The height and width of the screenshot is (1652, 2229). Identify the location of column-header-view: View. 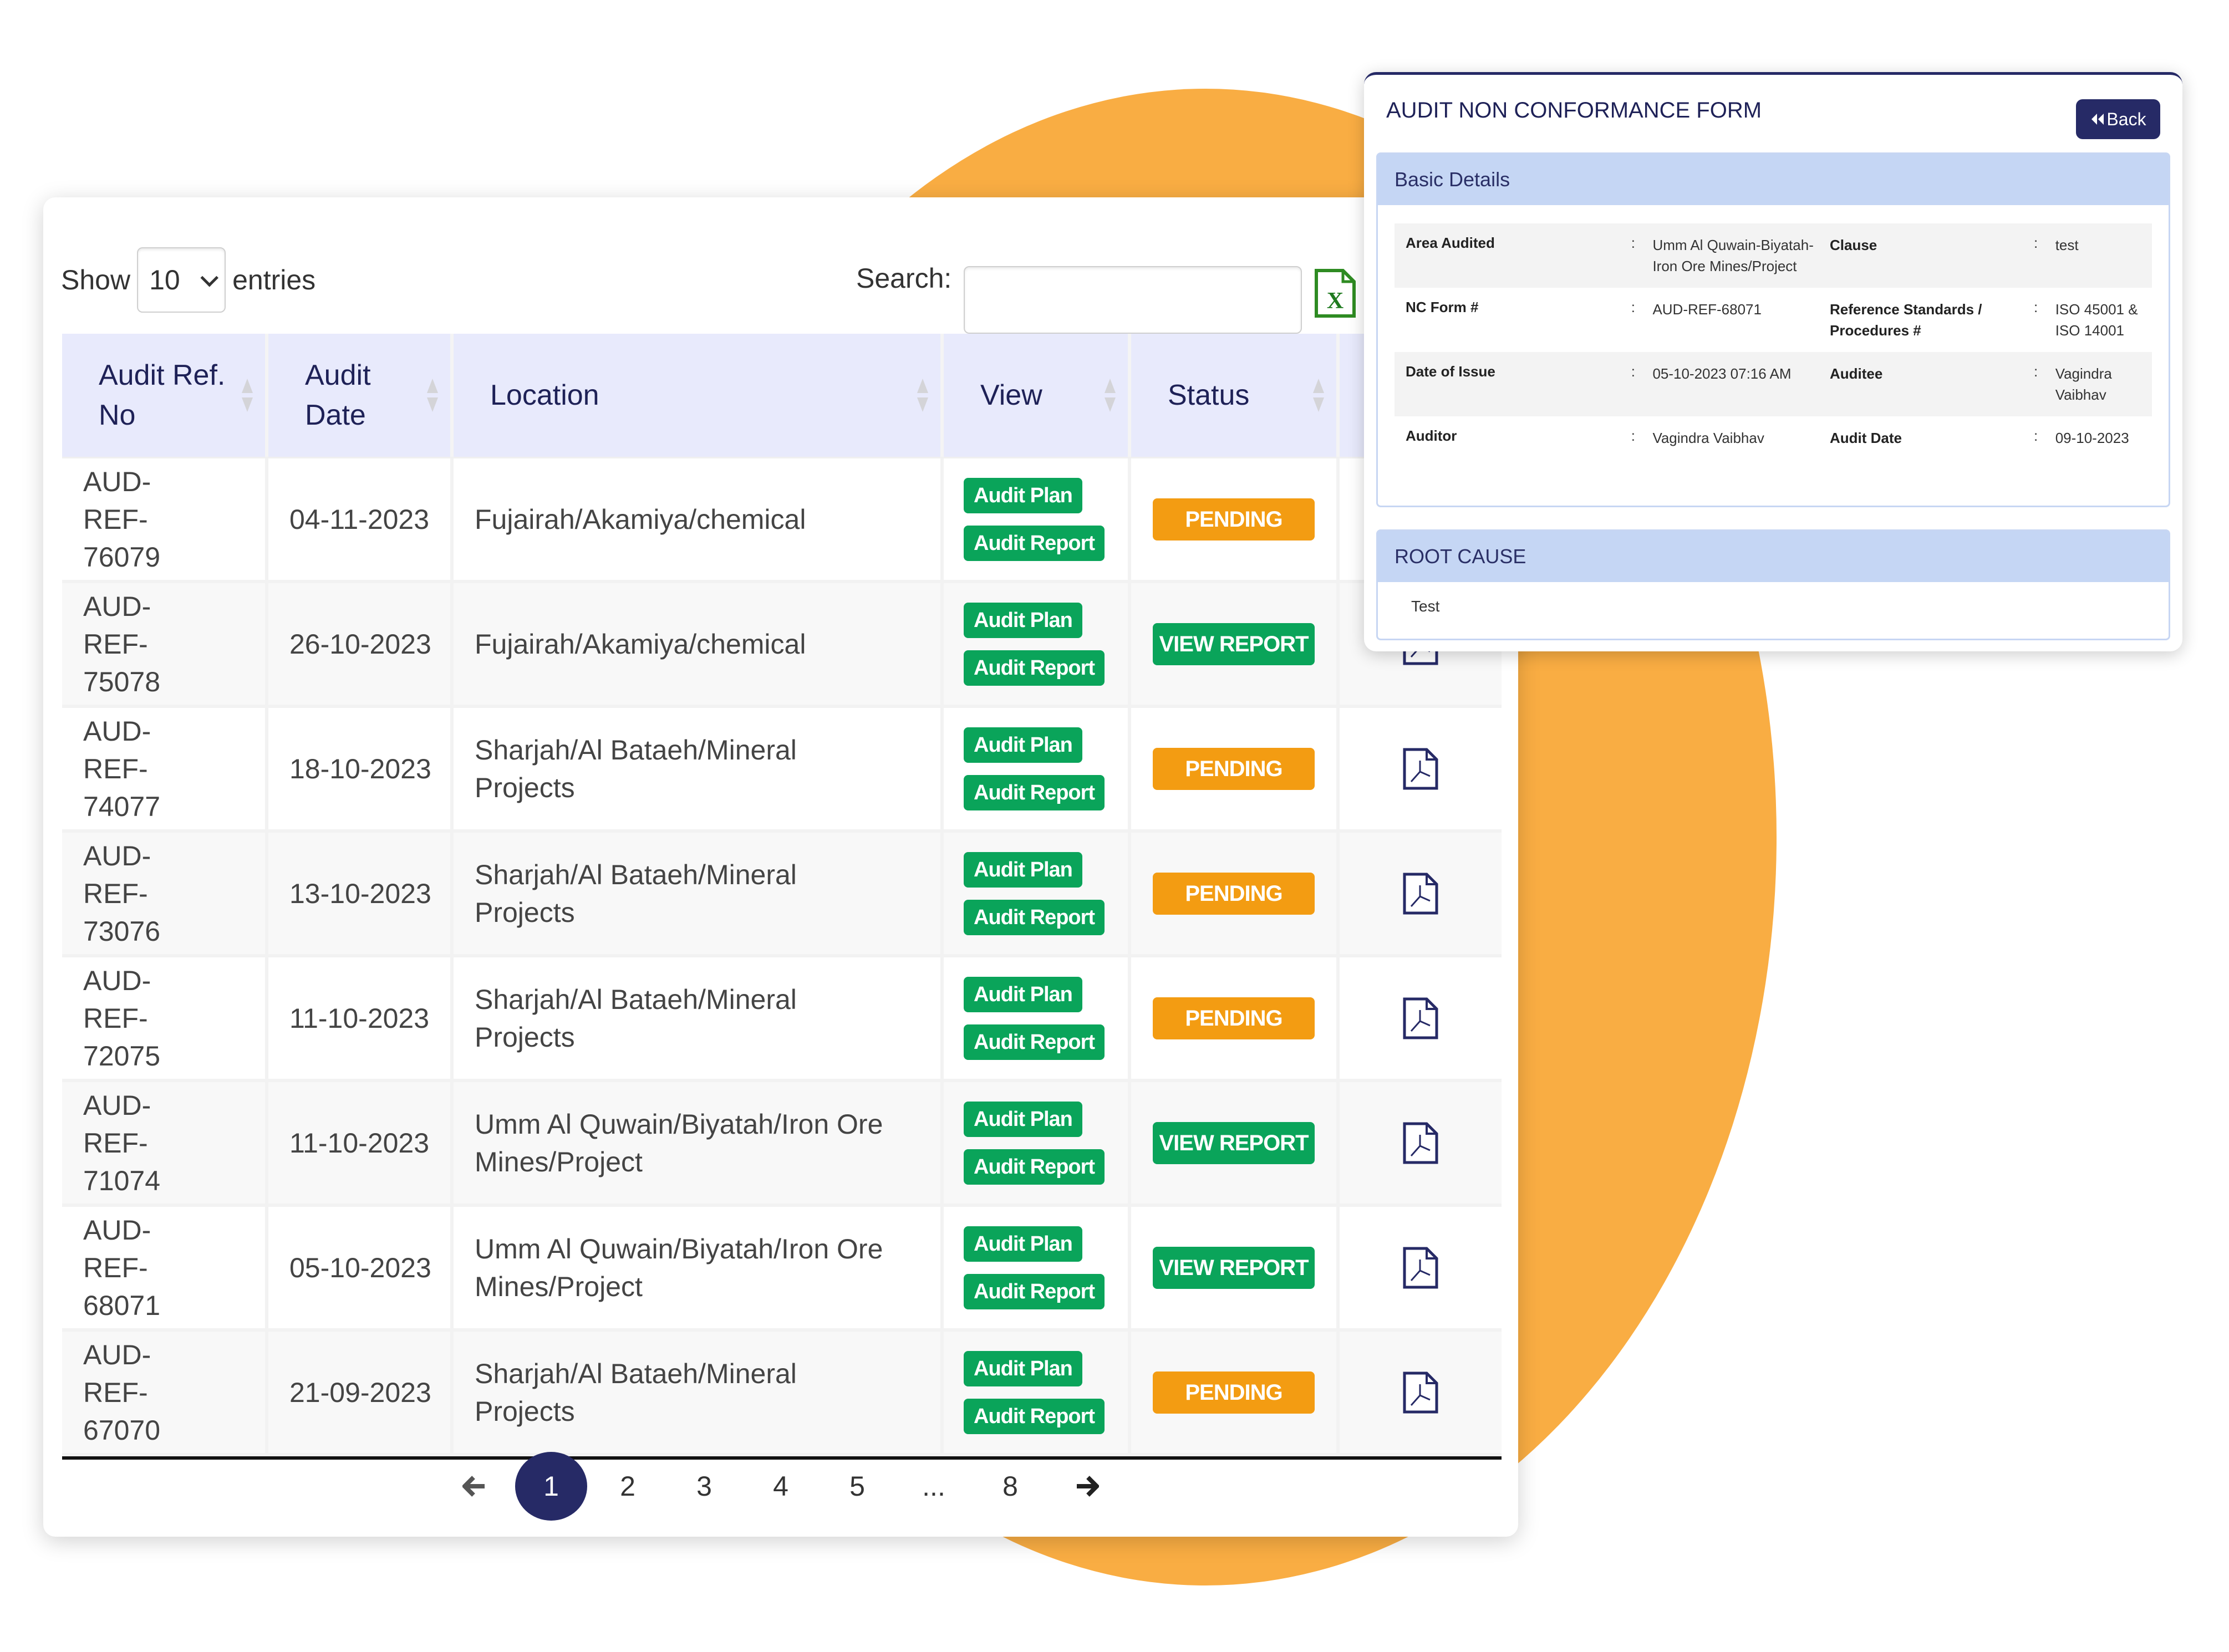
(1037, 396).